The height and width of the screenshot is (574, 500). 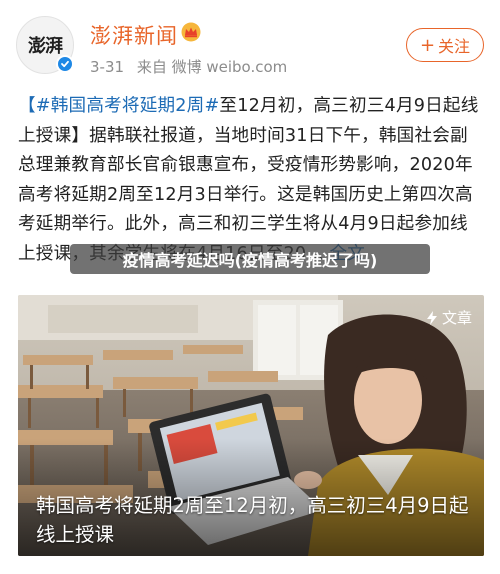 What do you see at coordinates (65, 64) in the screenshot?
I see `verified-badge-icon` at bounding box center [65, 64].